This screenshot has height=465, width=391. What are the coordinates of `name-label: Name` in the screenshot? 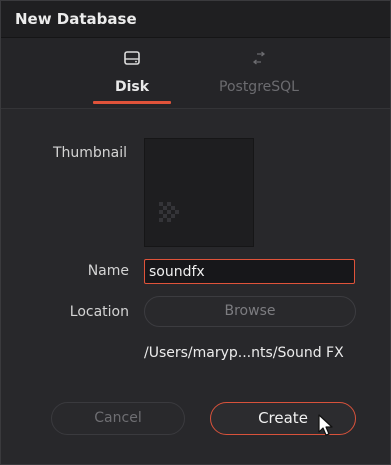 It's located at (108, 271).